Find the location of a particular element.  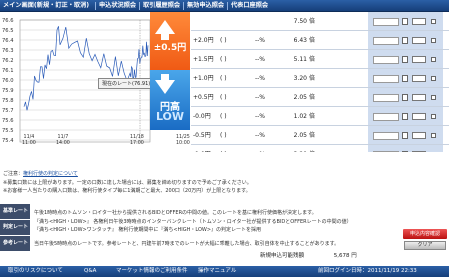

nav-account: 代表口座照会 is located at coordinates (249, 6).